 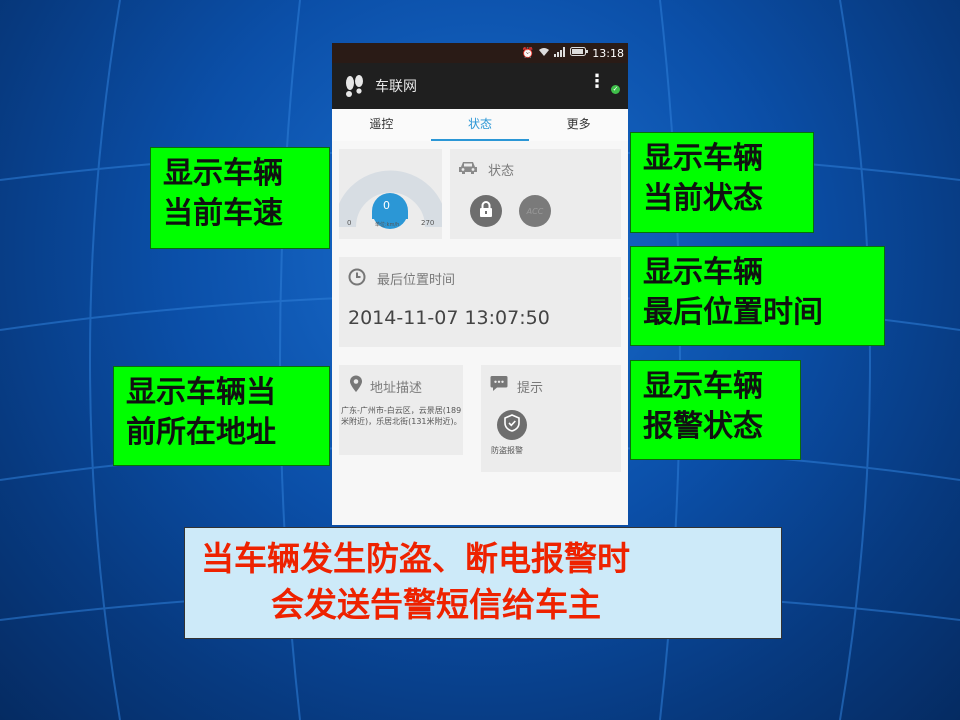 What do you see at coordinates (390, 194) in the screenshot?
I see `speed-card: 0 0 单位:km/h 270` at bounding box center [390, 194].